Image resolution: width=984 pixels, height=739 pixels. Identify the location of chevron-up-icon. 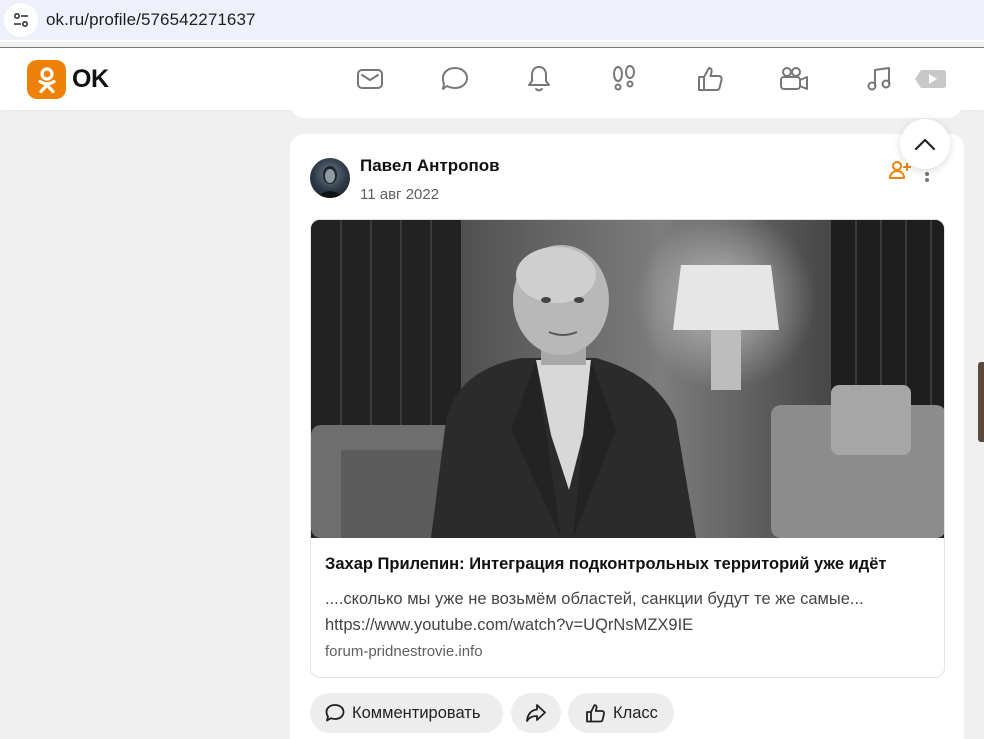
(925, 144).